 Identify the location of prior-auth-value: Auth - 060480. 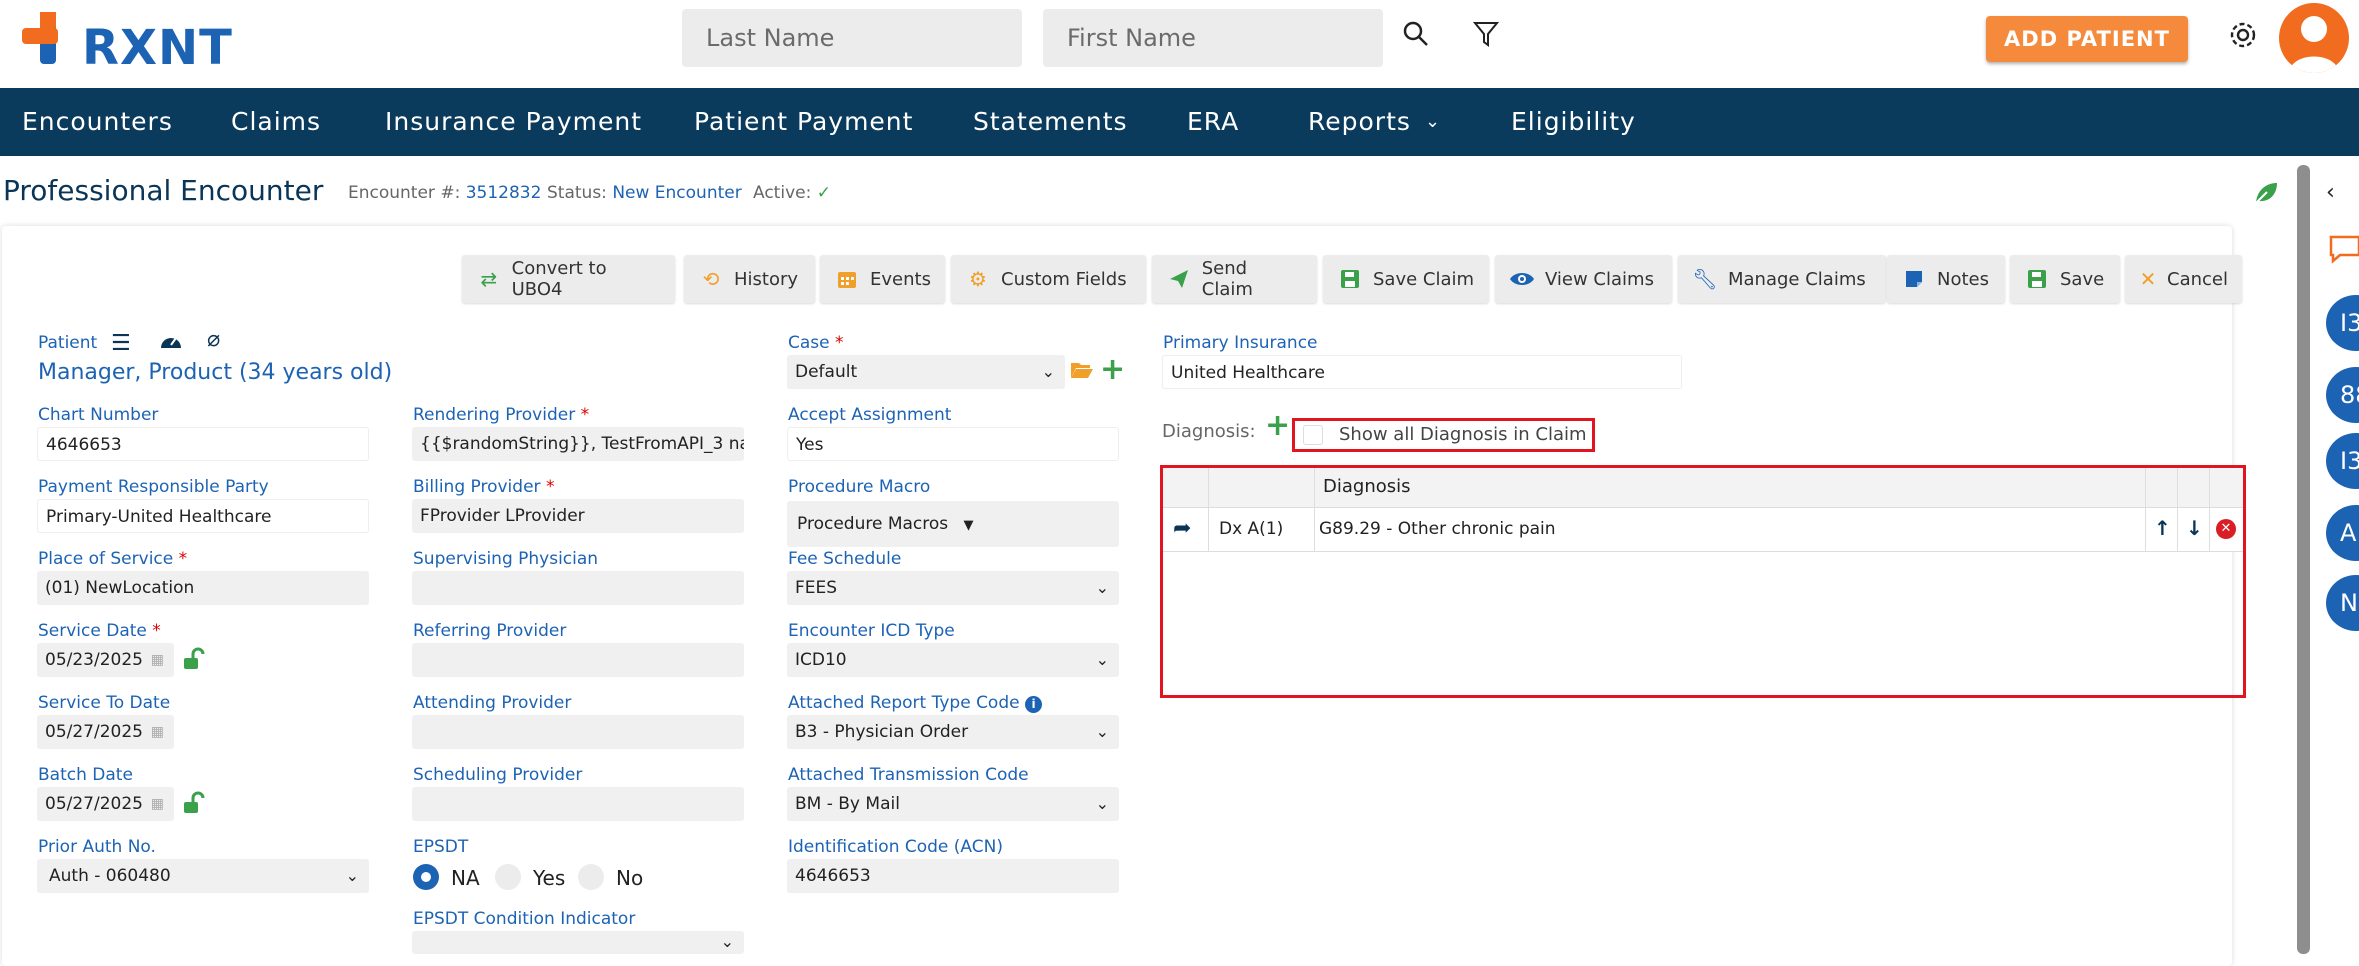
(110, 876).